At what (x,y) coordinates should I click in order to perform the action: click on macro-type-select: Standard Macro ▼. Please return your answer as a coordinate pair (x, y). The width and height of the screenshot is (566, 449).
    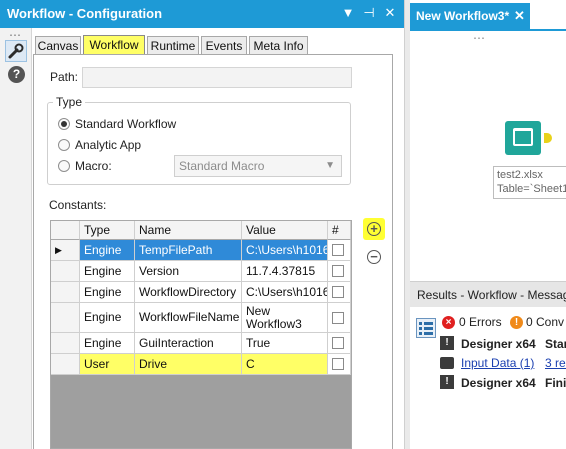
    Looking at the image, I should click on (258, 166).